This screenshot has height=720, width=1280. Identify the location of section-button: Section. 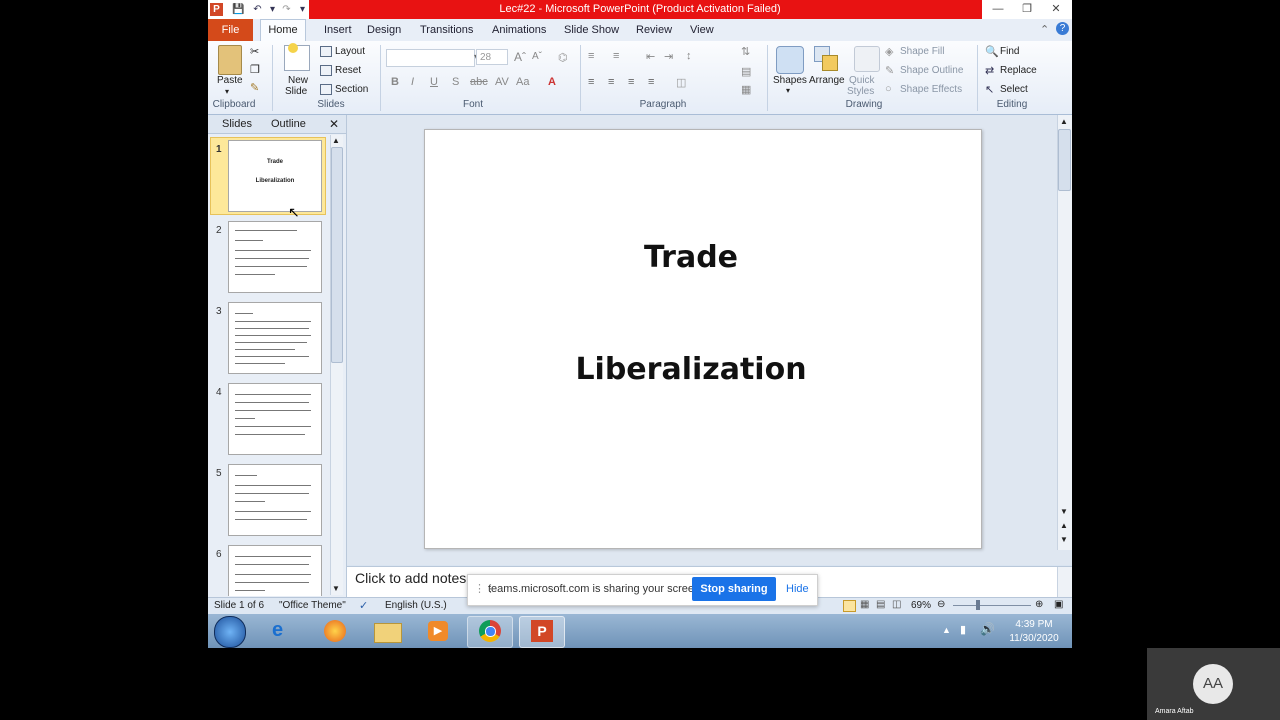
(351, 89).